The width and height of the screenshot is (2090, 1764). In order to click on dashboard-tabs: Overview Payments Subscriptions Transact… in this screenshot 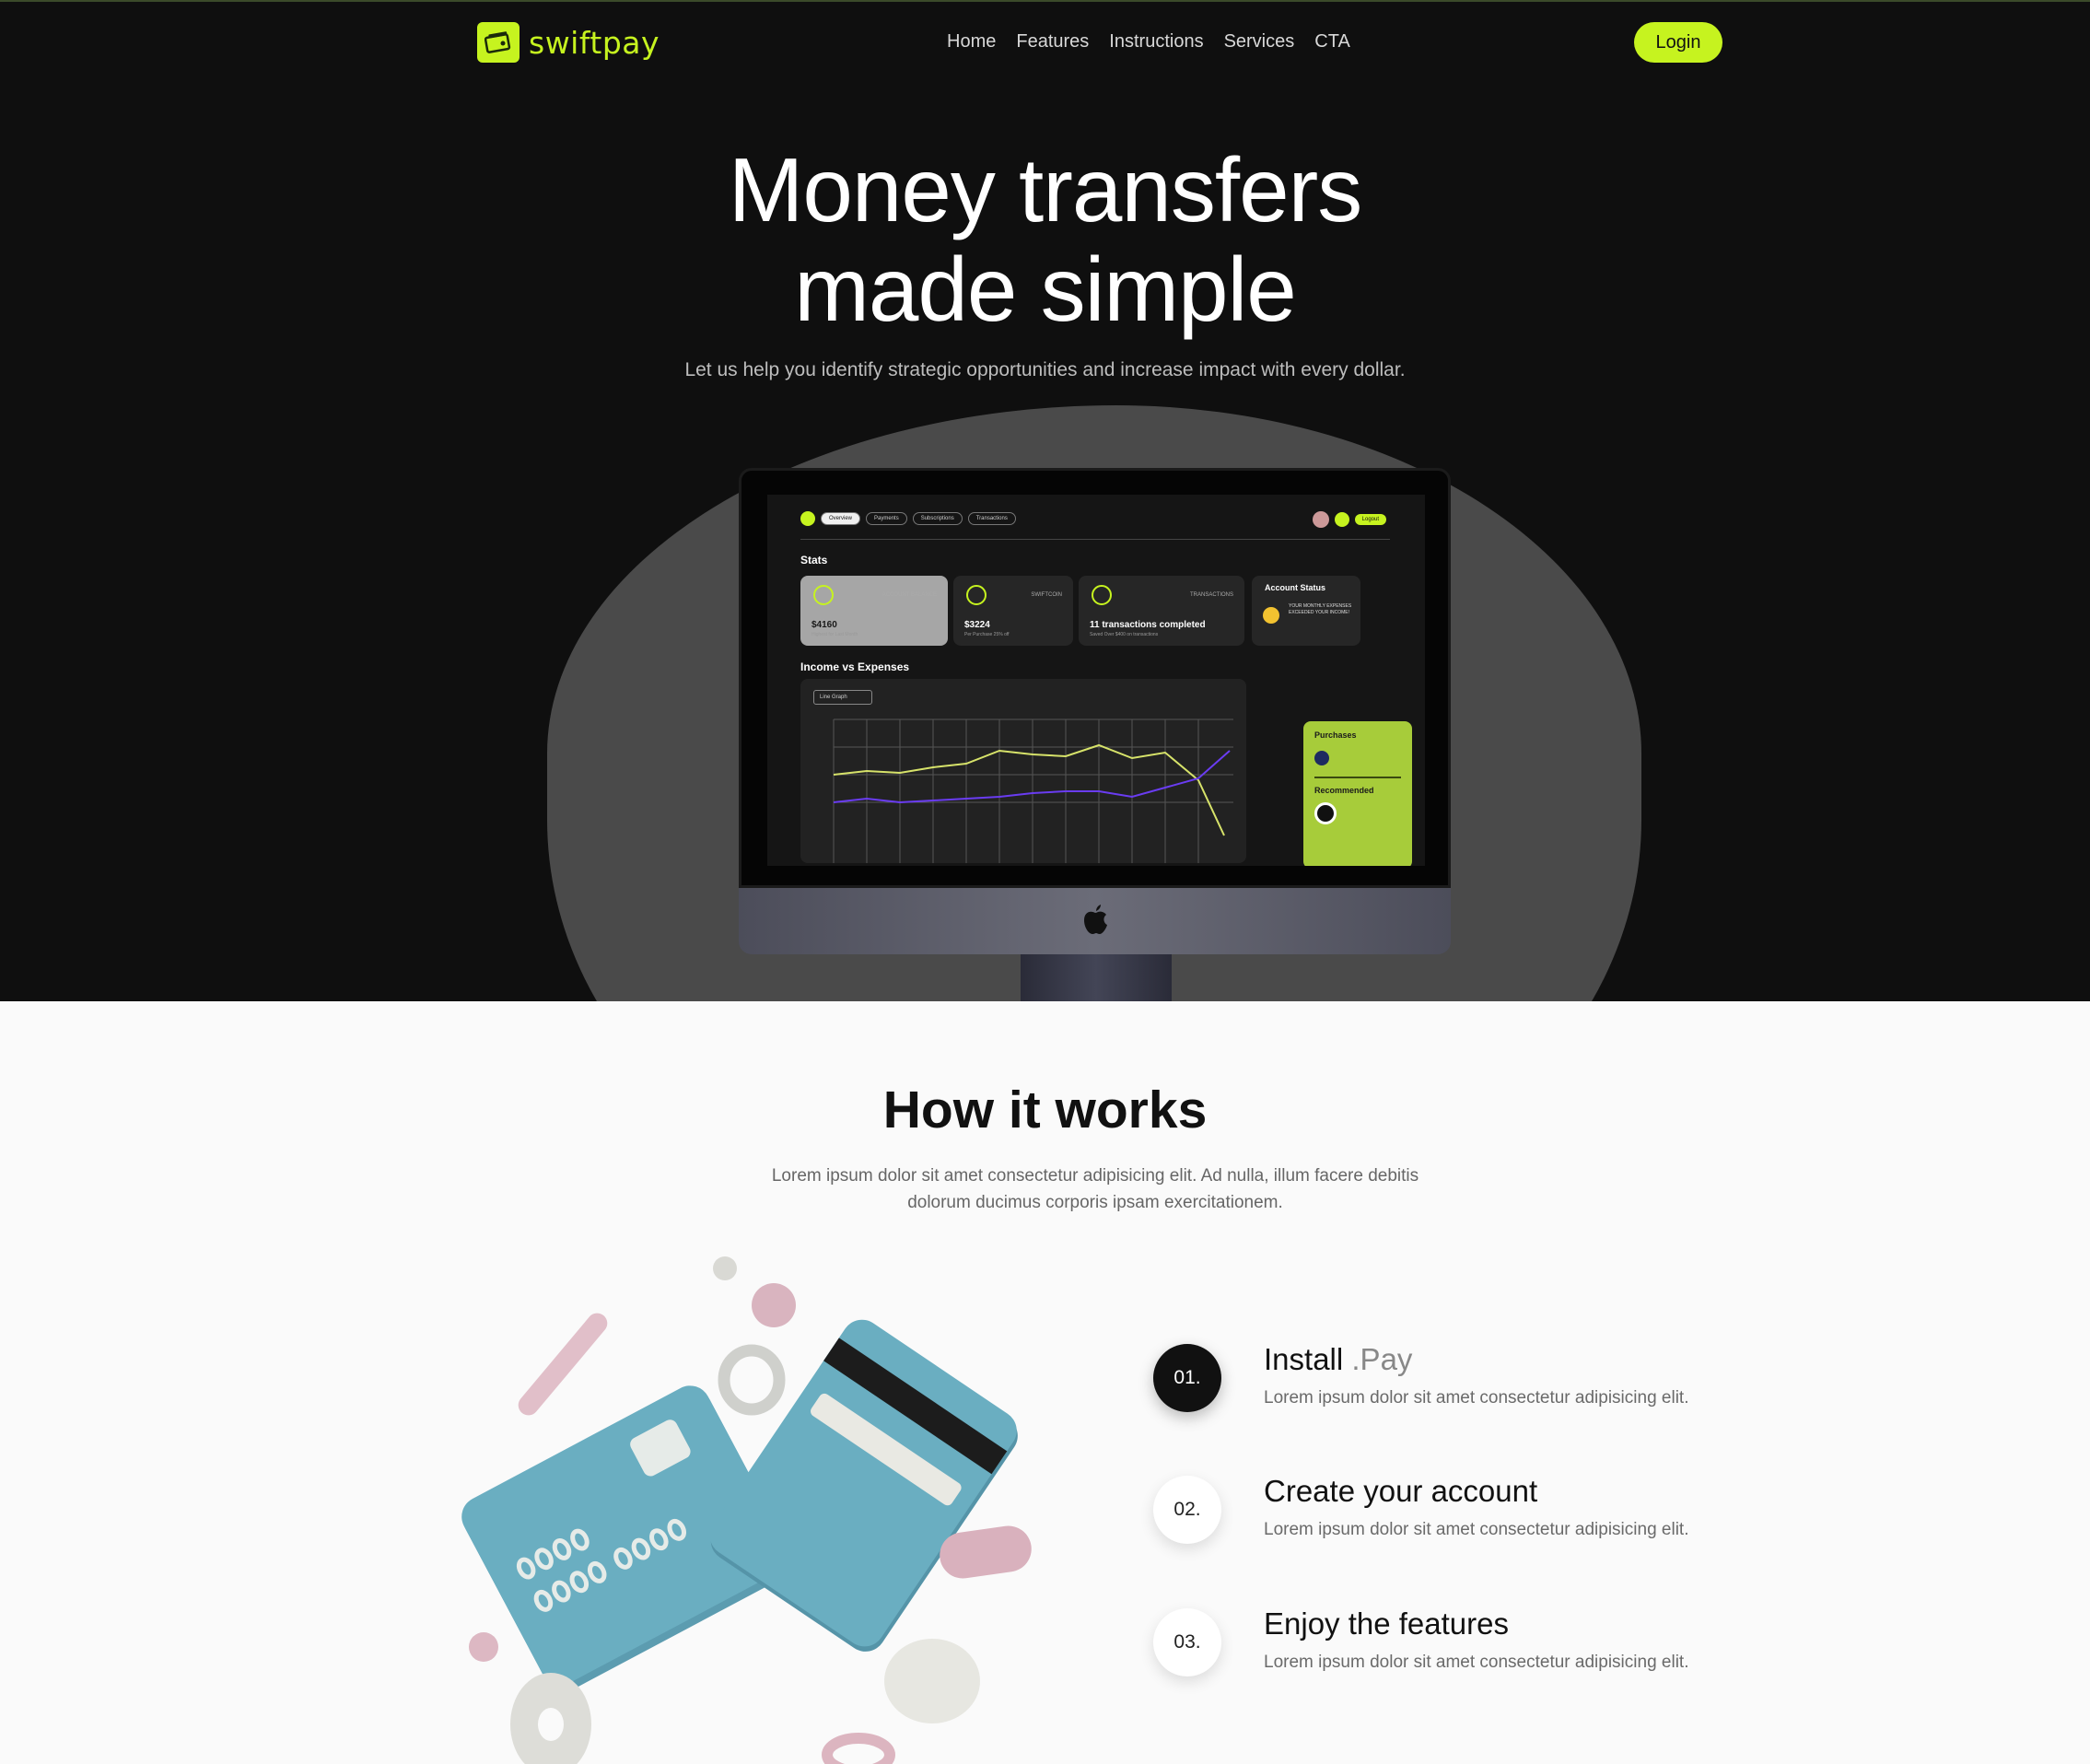, I will do `click(908, 518)`.